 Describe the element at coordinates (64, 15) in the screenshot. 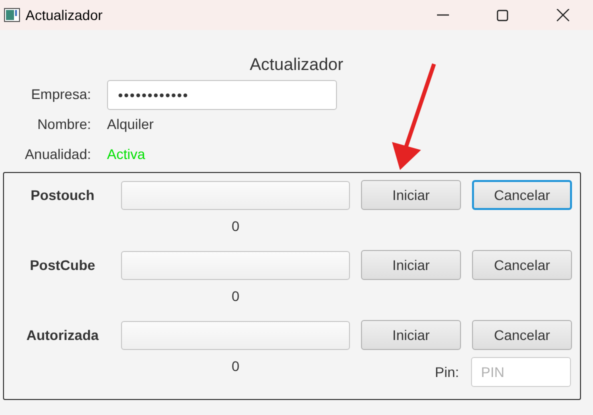

I see `window-title: Actualizador` at that location.